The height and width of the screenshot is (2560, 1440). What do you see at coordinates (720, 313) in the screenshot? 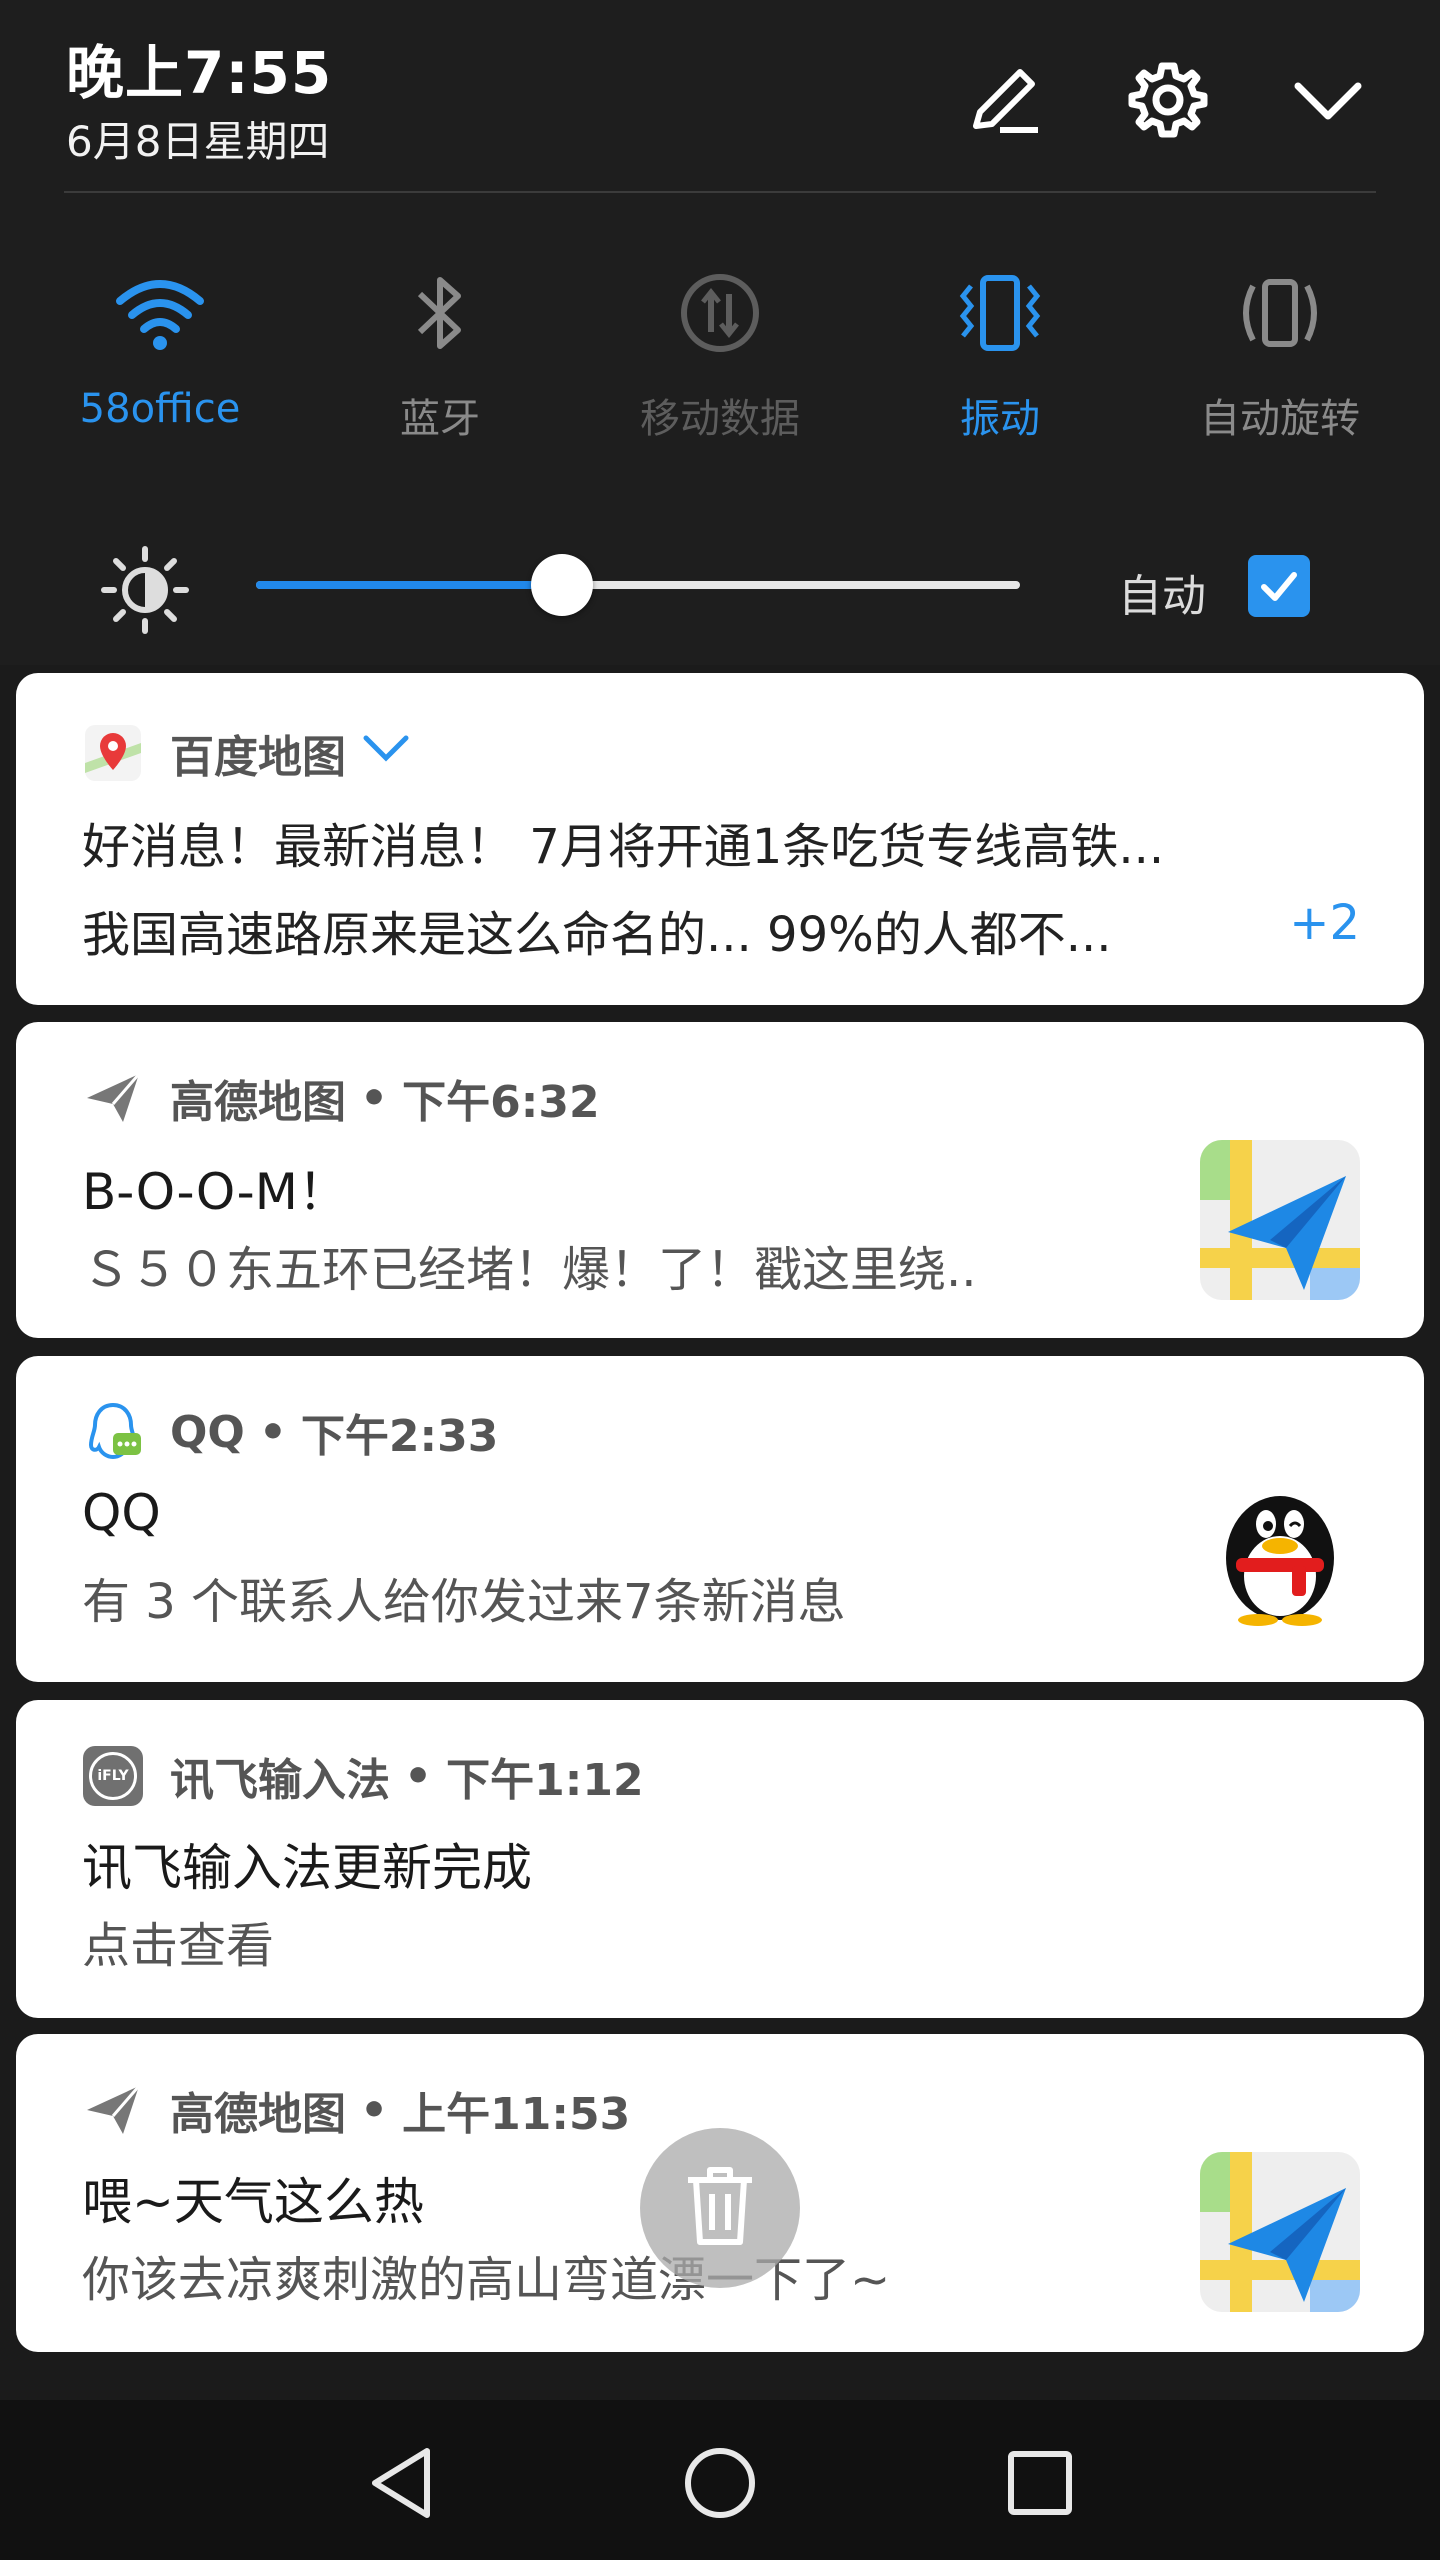
I see `mobile-data-icon` at bounding box center [720, 313].